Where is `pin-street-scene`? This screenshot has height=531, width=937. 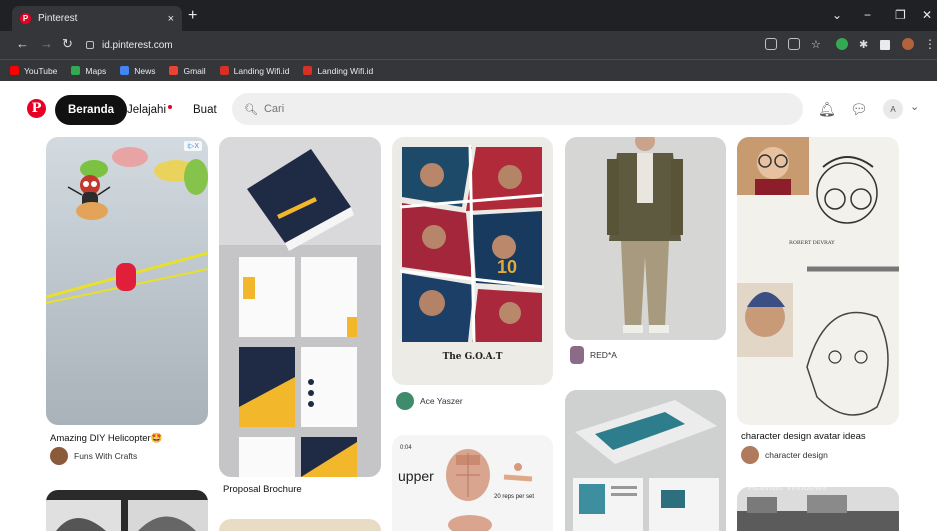 pin-street-scene is located at coordinates (818, 509).